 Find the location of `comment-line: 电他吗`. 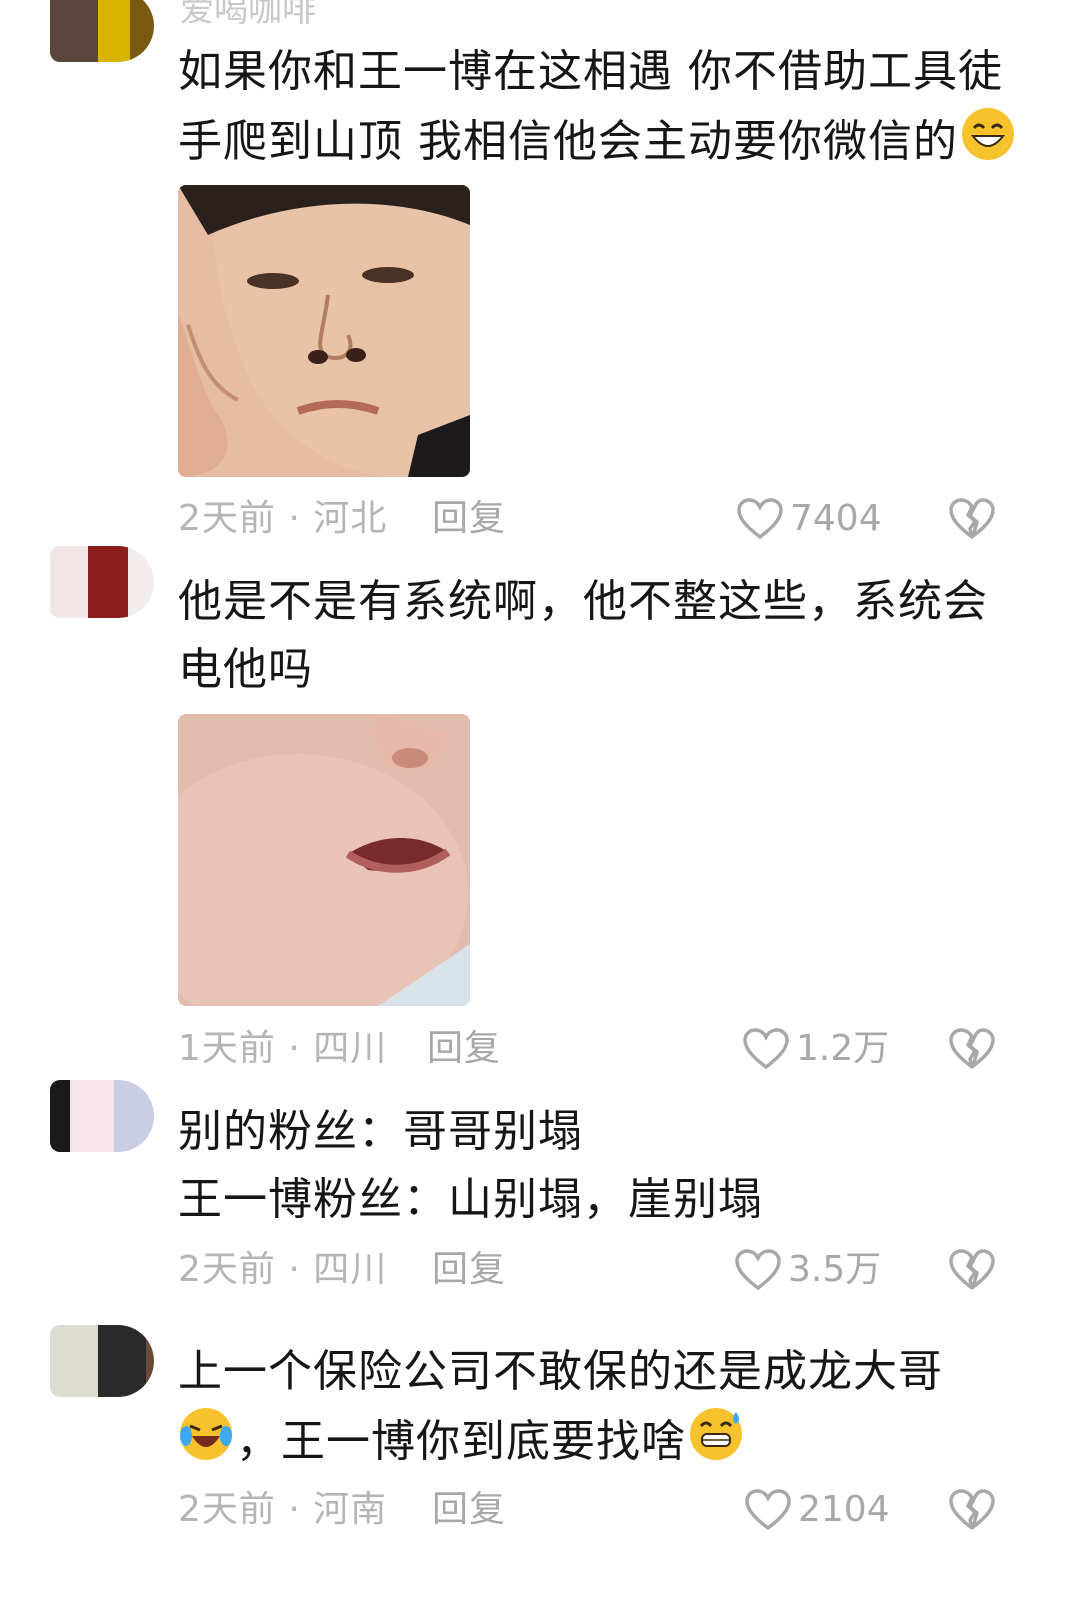

comment-line: 电他吗 is located at coordinates (245, 669).